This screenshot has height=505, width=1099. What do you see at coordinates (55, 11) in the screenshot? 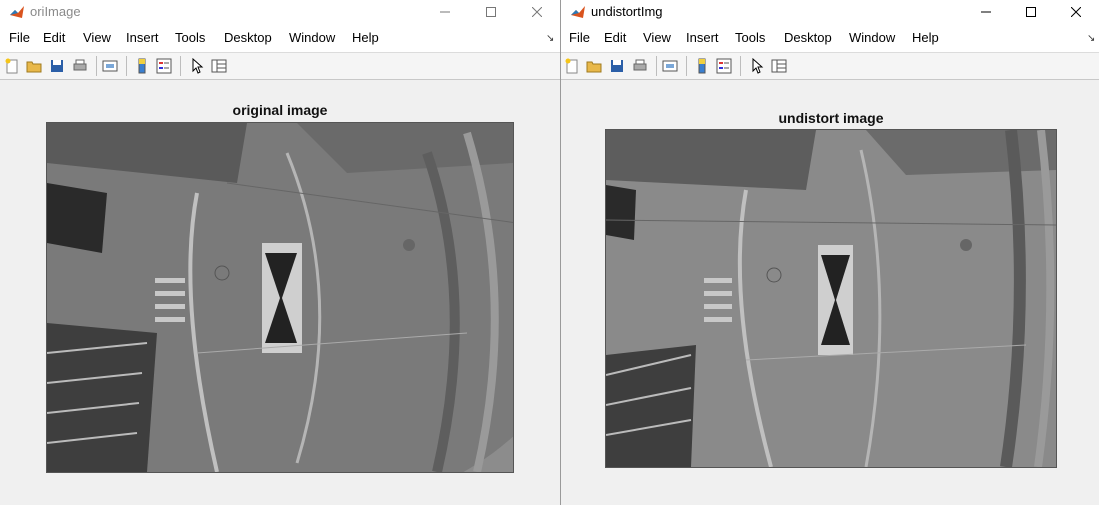
I see `window-title: oriImage` at bounding box center [55, 11].